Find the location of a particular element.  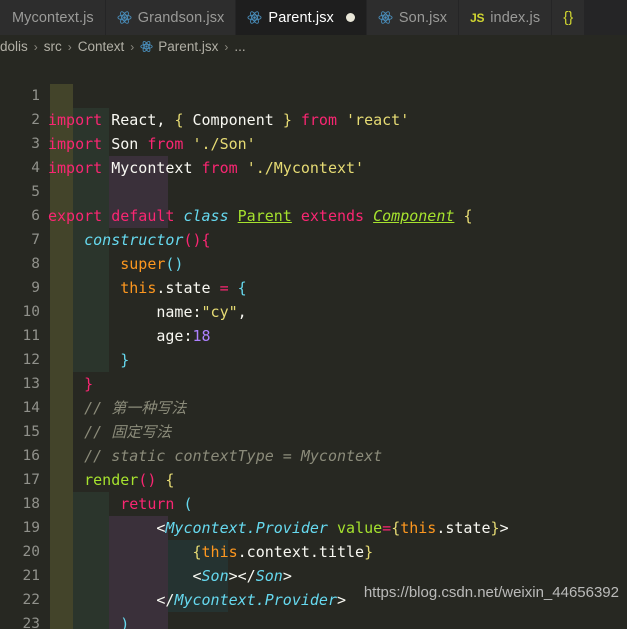

code-line: 13 // 第一种写法 is located at coordinates (313, 382).